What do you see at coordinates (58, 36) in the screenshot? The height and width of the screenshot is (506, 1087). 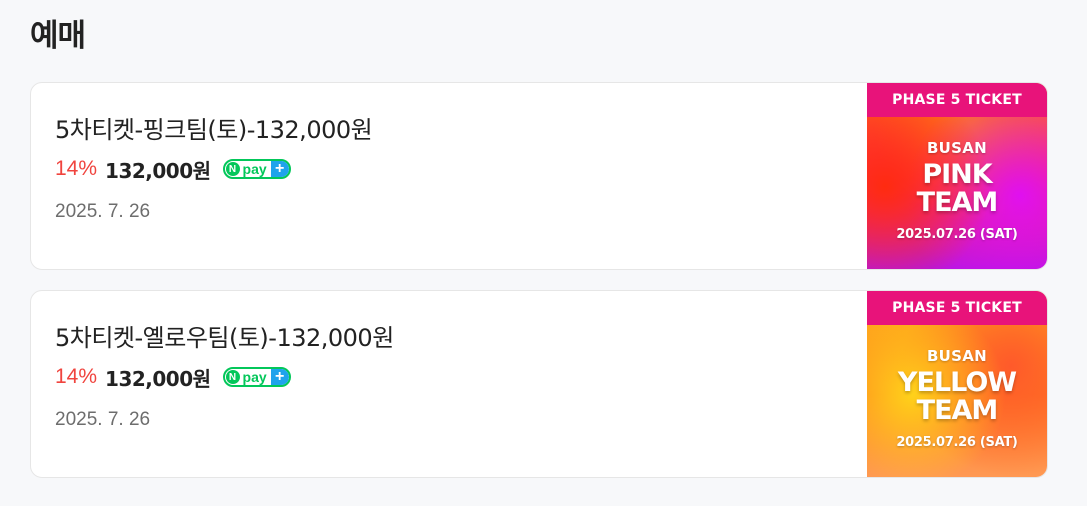 I see `section-title: 예매` at bounding box center [58, 36].